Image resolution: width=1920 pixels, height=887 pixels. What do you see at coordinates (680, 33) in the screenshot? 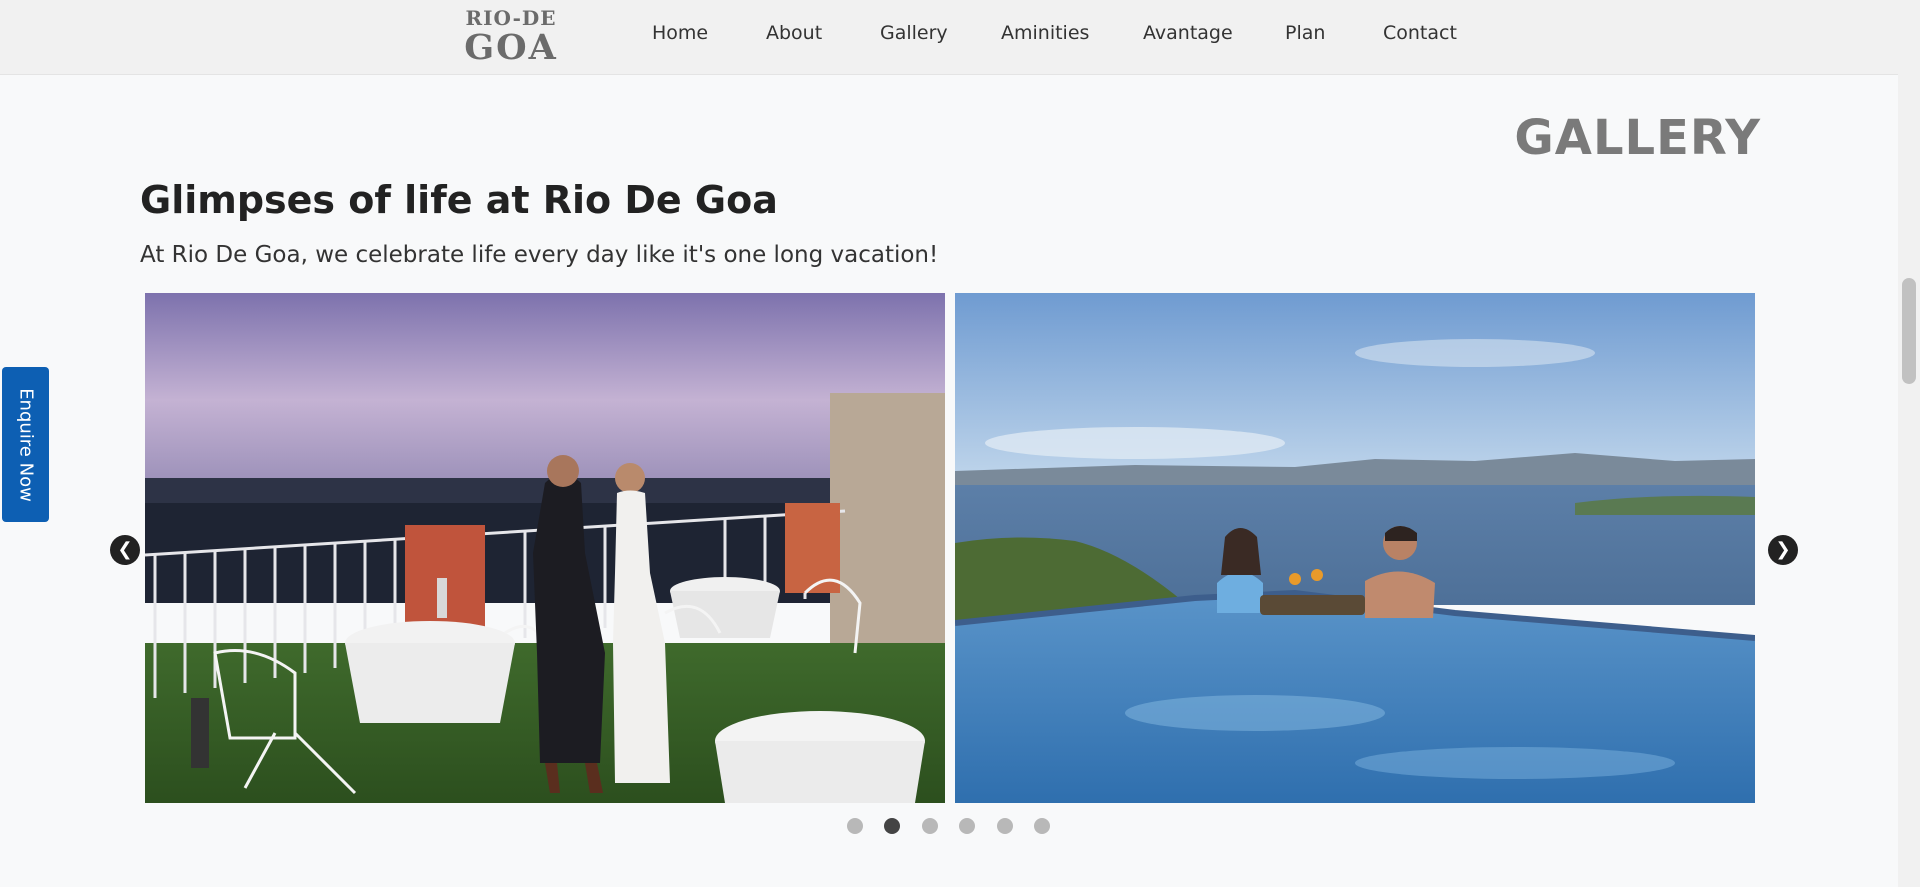
I see `nav-link-home: Home` at bounding box center [680, 33].